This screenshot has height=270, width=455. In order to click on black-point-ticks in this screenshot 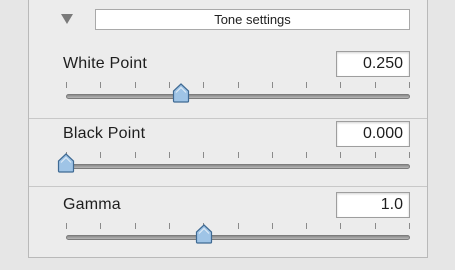, I will do `click(238, 156)`.